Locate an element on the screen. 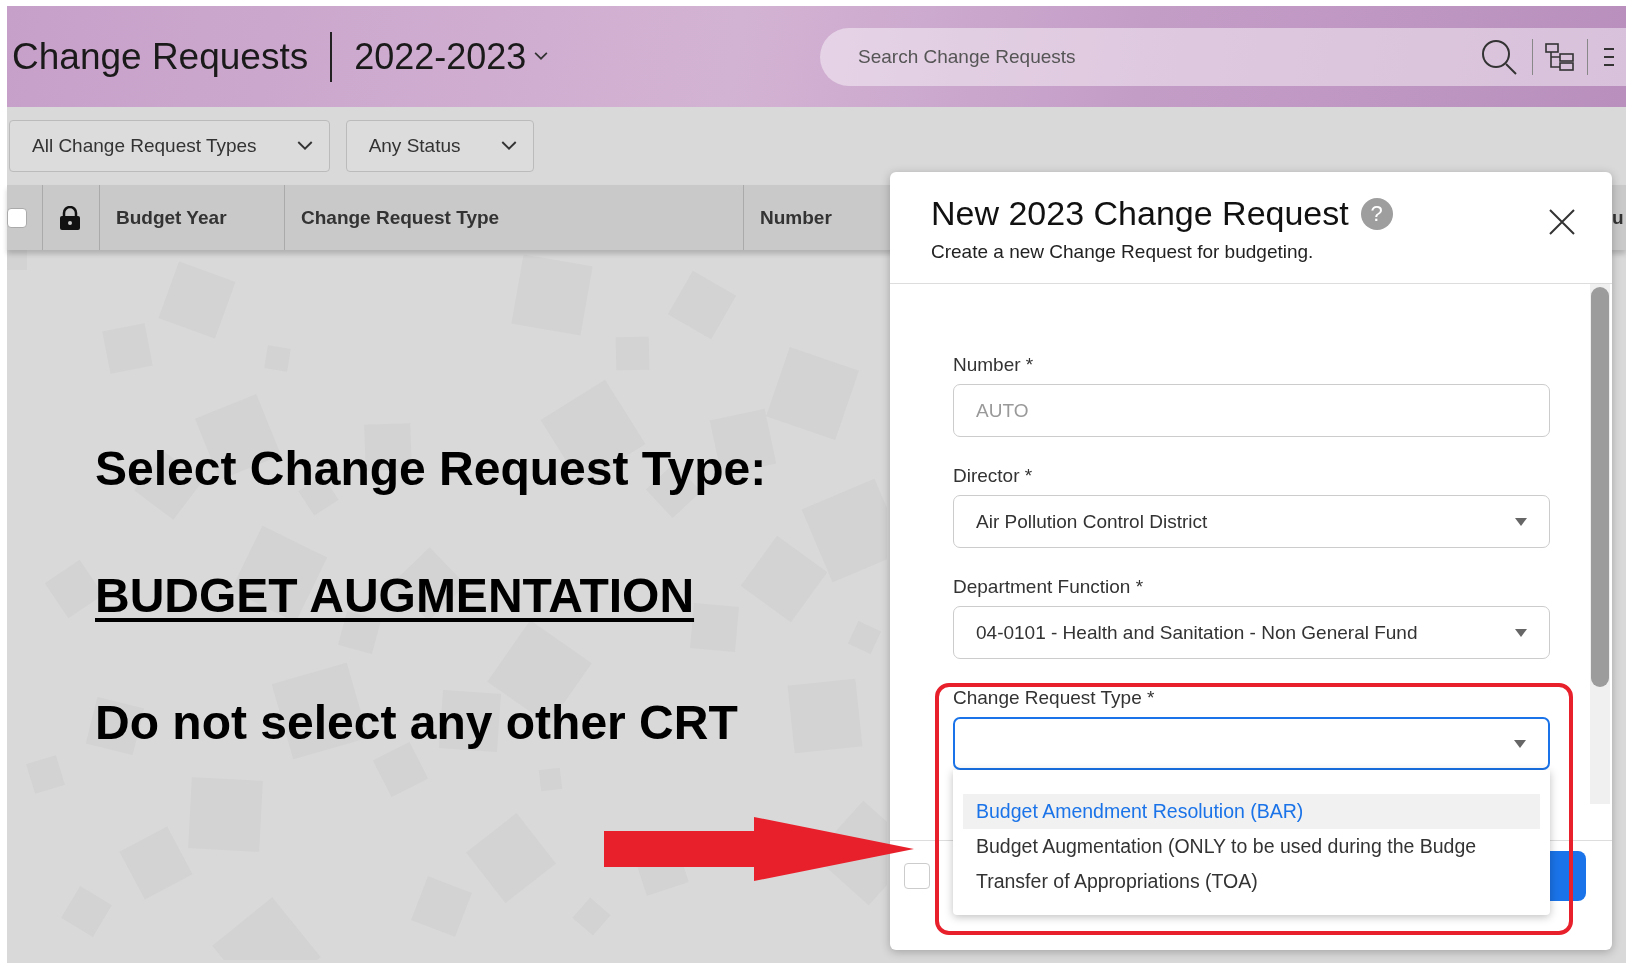  select-all-checkbox is located at coordinates (17, 217).